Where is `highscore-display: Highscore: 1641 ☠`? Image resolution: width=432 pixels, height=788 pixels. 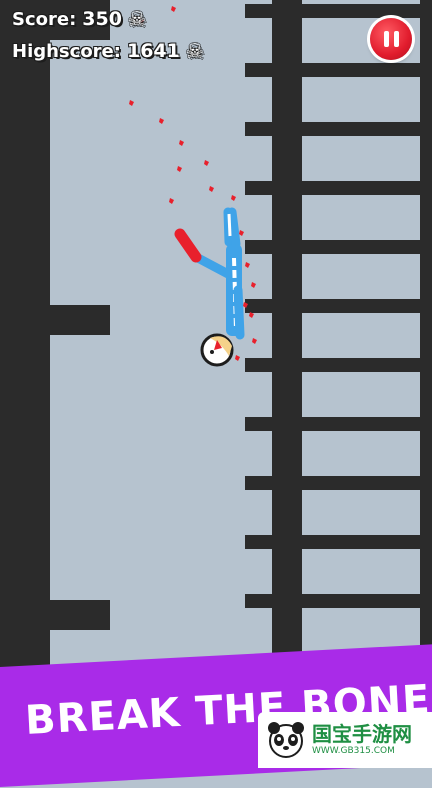
highscore-display: Highscore: 1641 ☠ is located at coordinates (108, 51).